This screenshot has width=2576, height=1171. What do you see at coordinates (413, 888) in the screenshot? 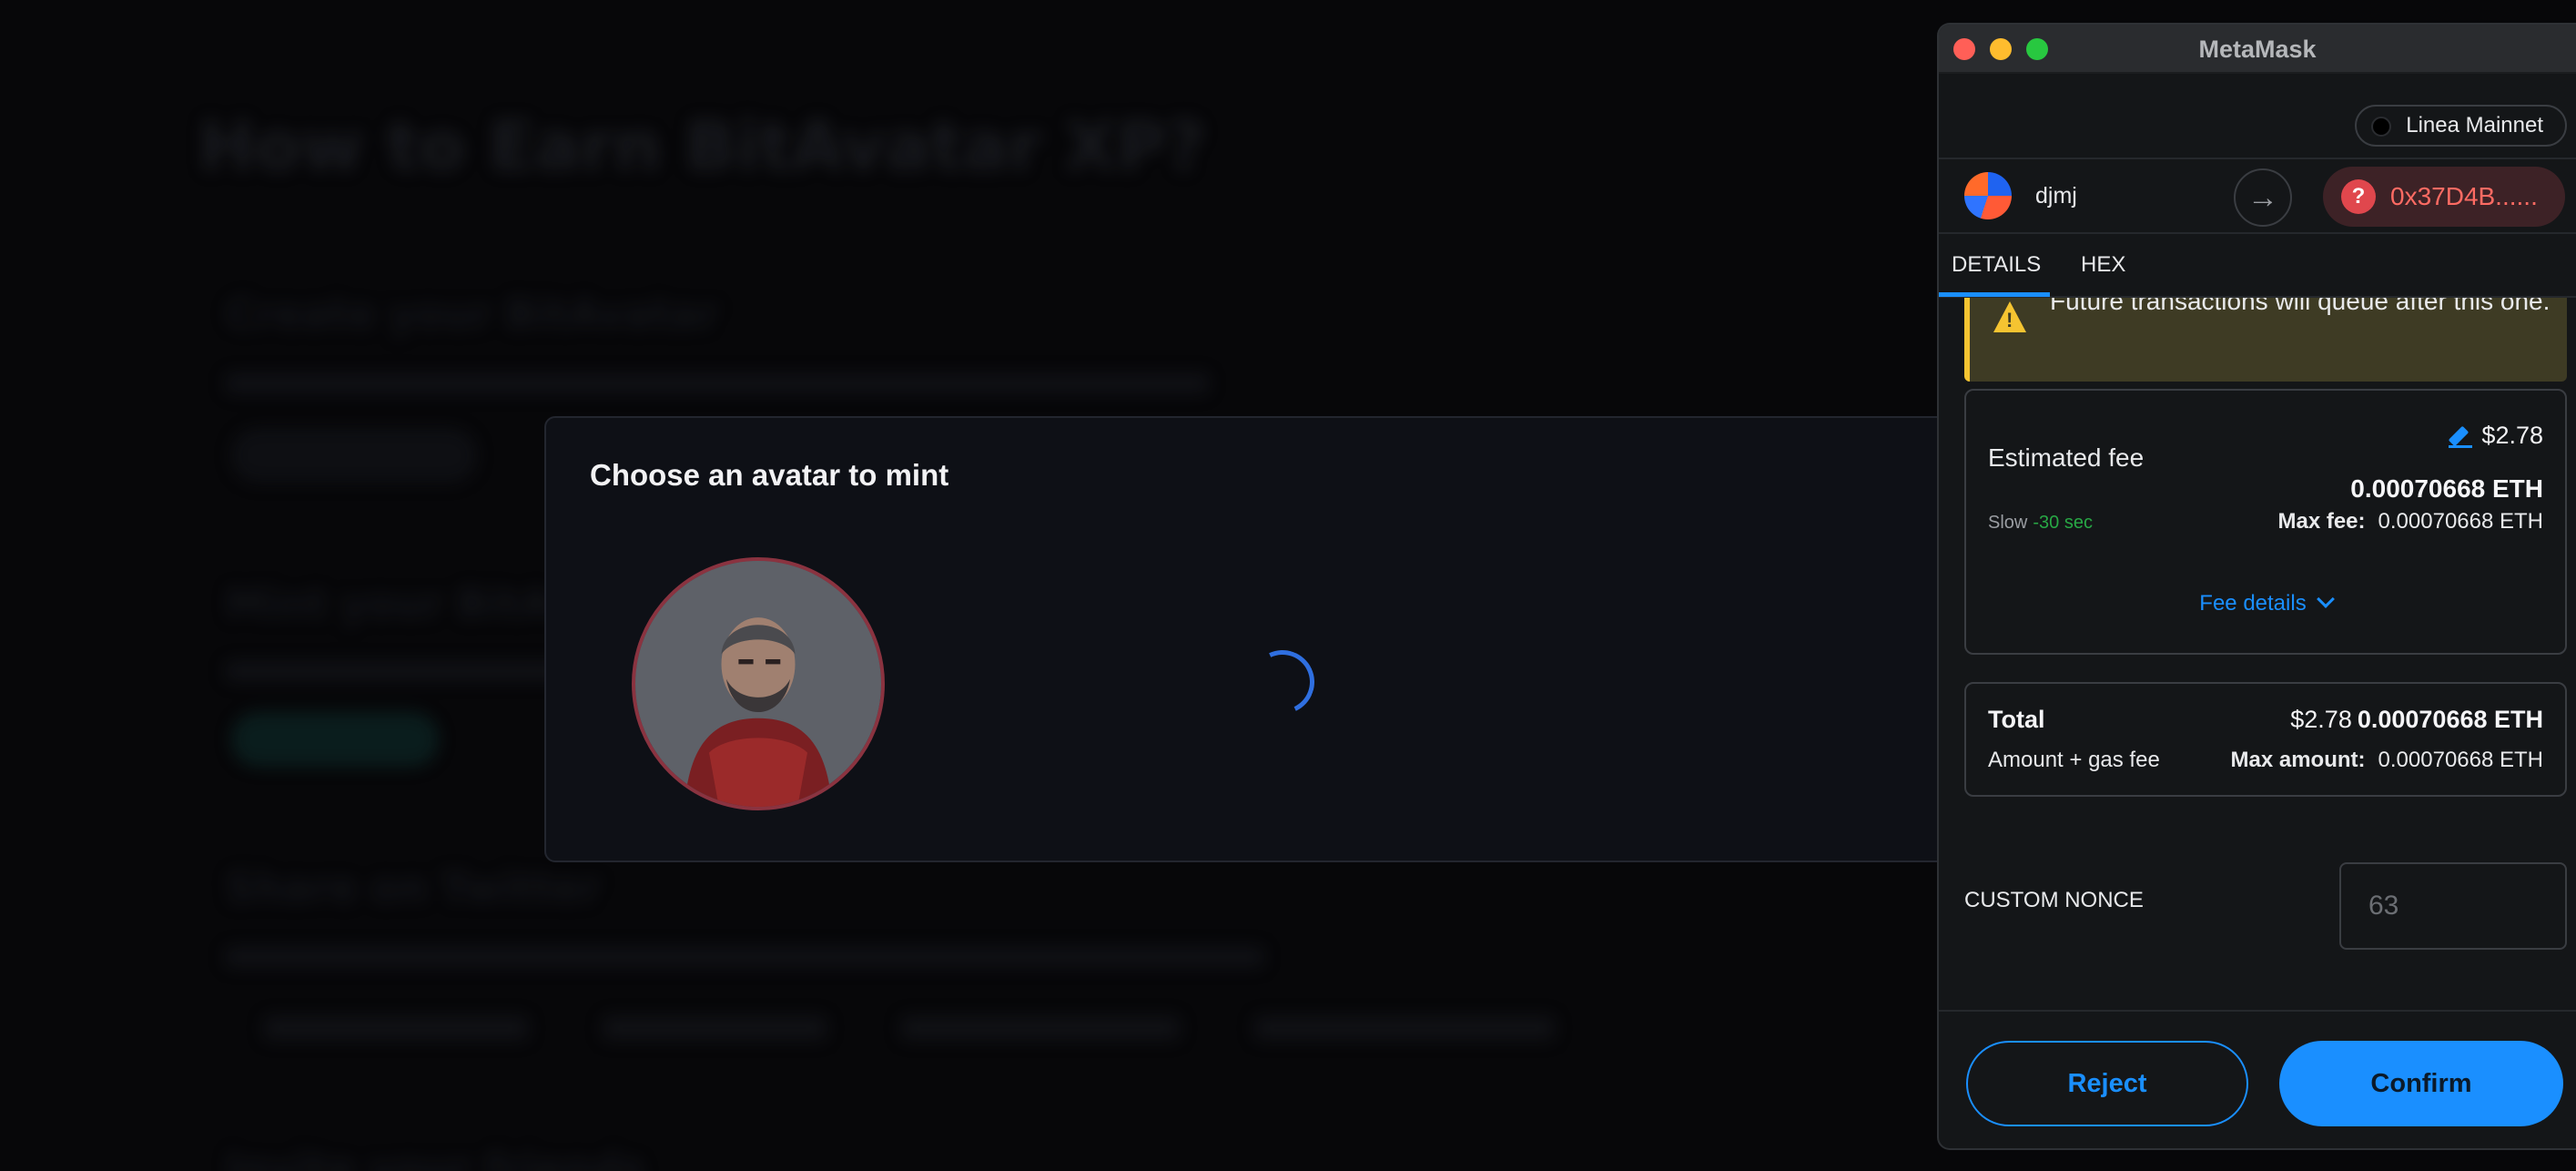
I see `background-section-share: Share on Twitter` at bounding box center [413, 888].